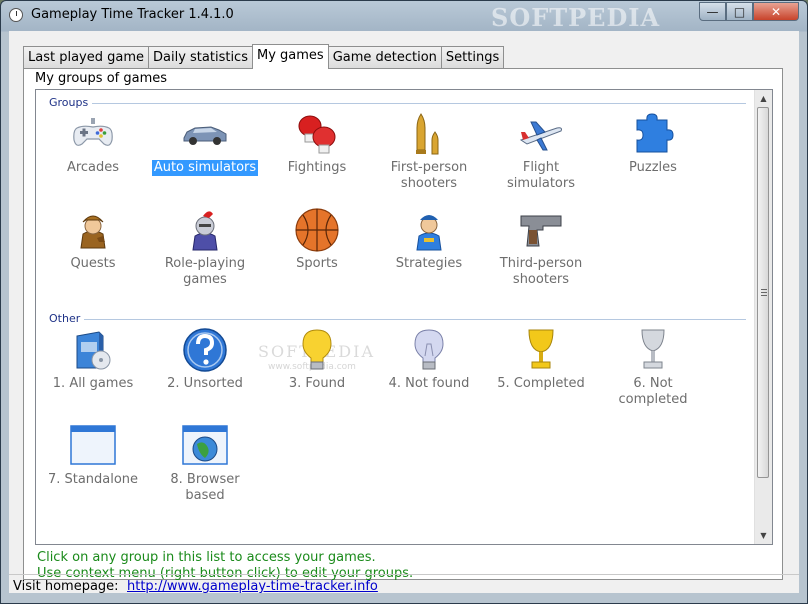 The image size is (808, 604). What do you see at coordinates (317, 263) in the screenshot?
I see `group-label: Sports` at bounding box center [317, 263].